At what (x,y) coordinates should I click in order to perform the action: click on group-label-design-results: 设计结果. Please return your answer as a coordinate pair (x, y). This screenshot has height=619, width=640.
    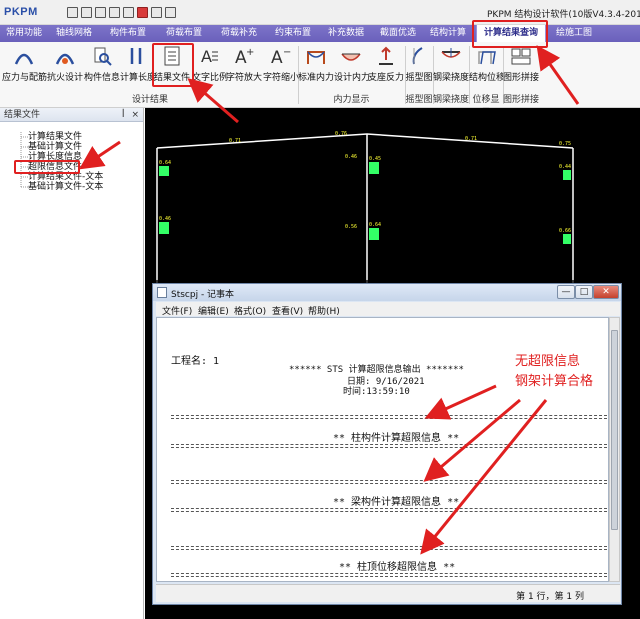
    Looking at the image, I should click on (149, 100).